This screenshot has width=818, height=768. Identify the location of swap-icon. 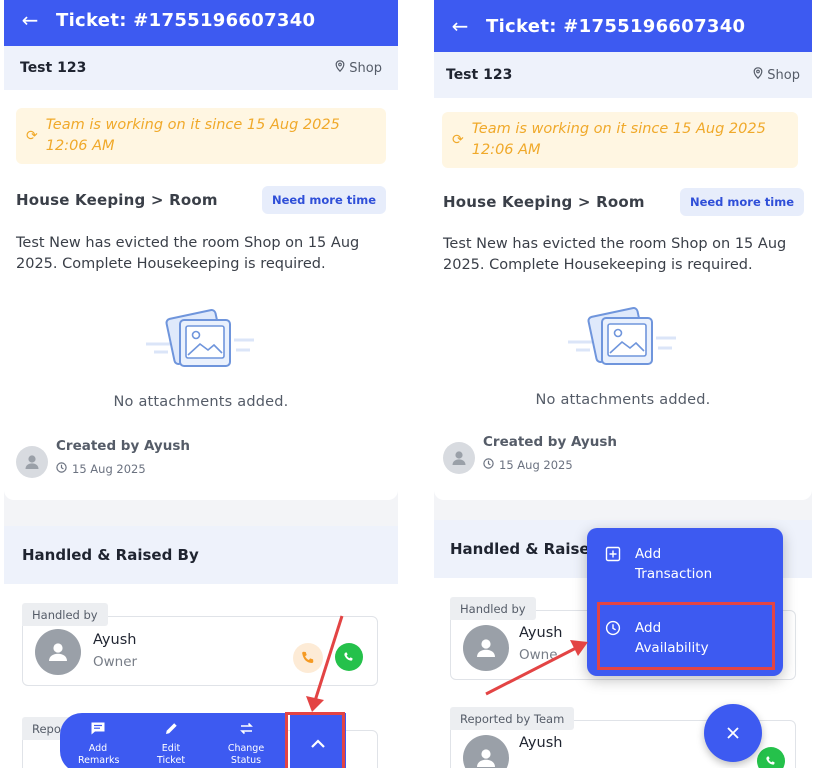
(246, 730).